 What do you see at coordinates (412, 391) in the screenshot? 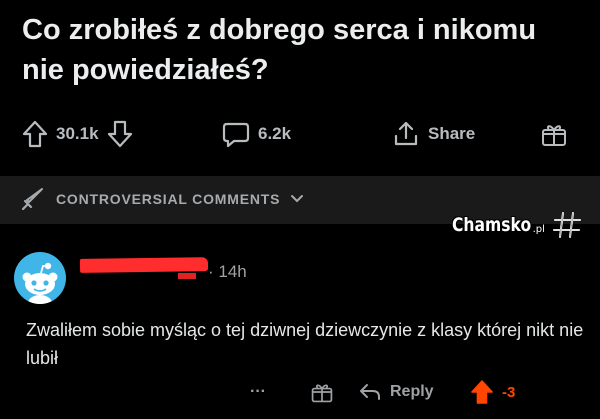
I see `reply-label: Reply` at bounding box center [412, 391].